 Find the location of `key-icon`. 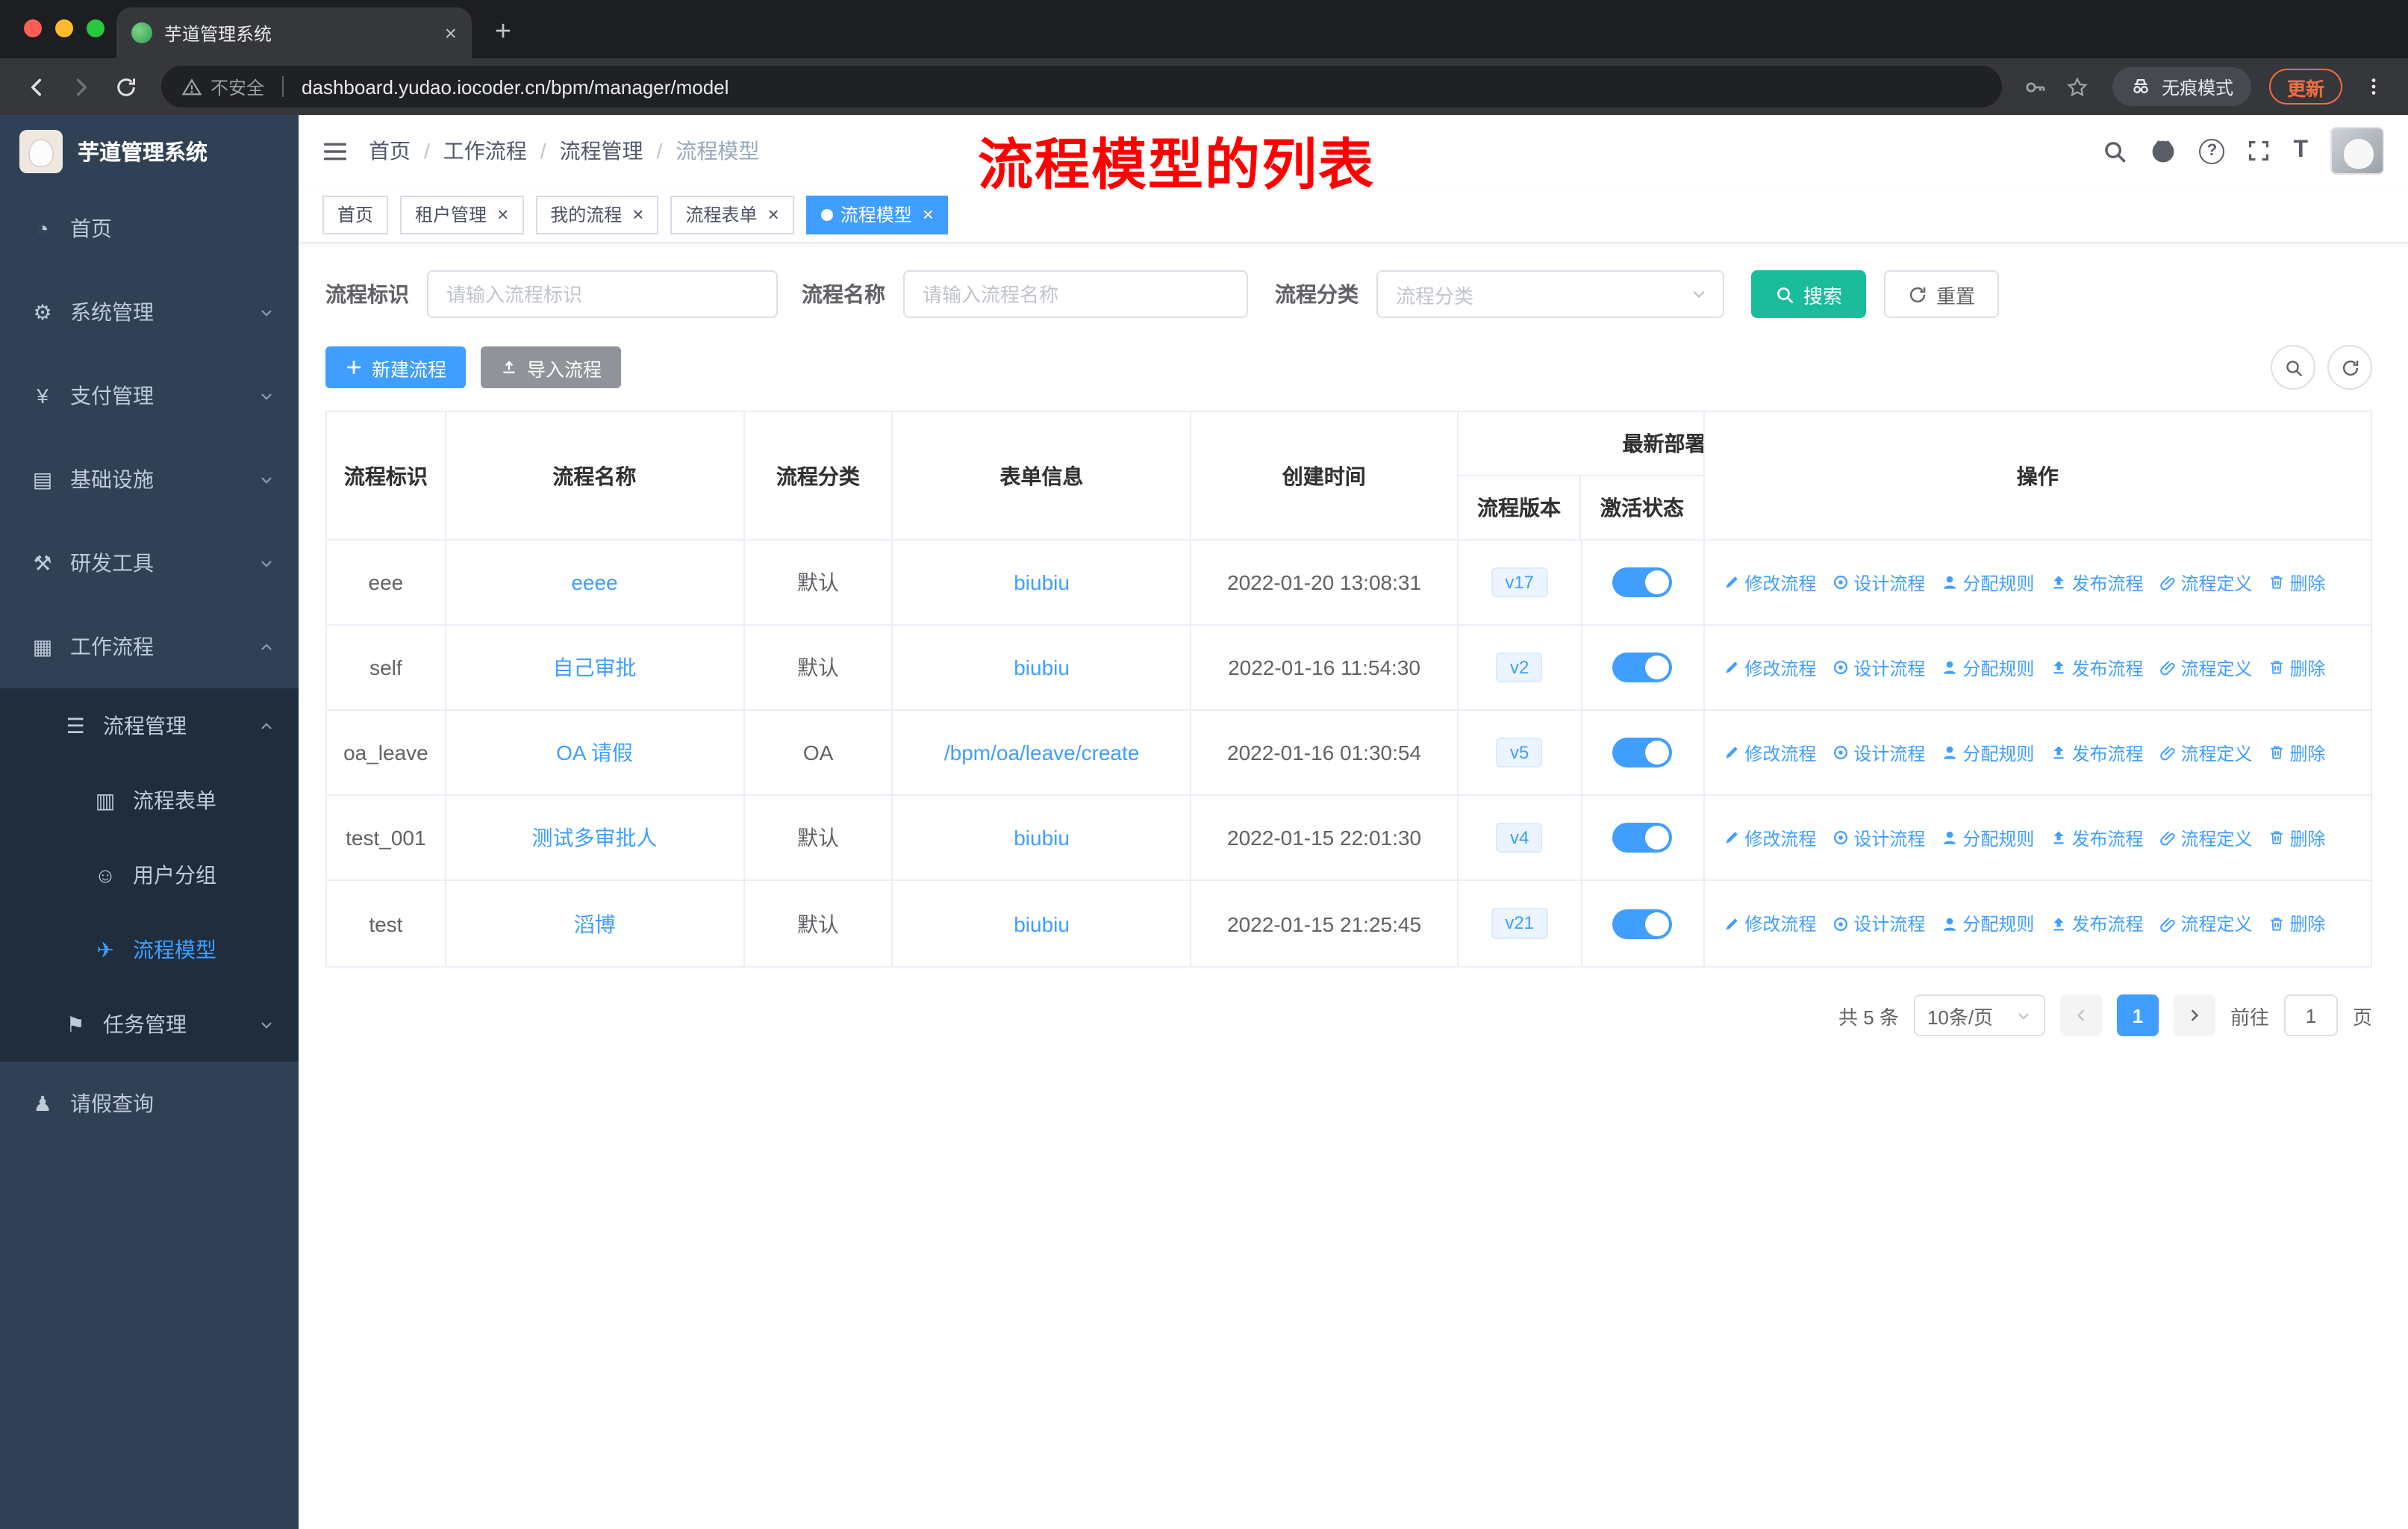

key-icon is located at coordinates (2036, 86).